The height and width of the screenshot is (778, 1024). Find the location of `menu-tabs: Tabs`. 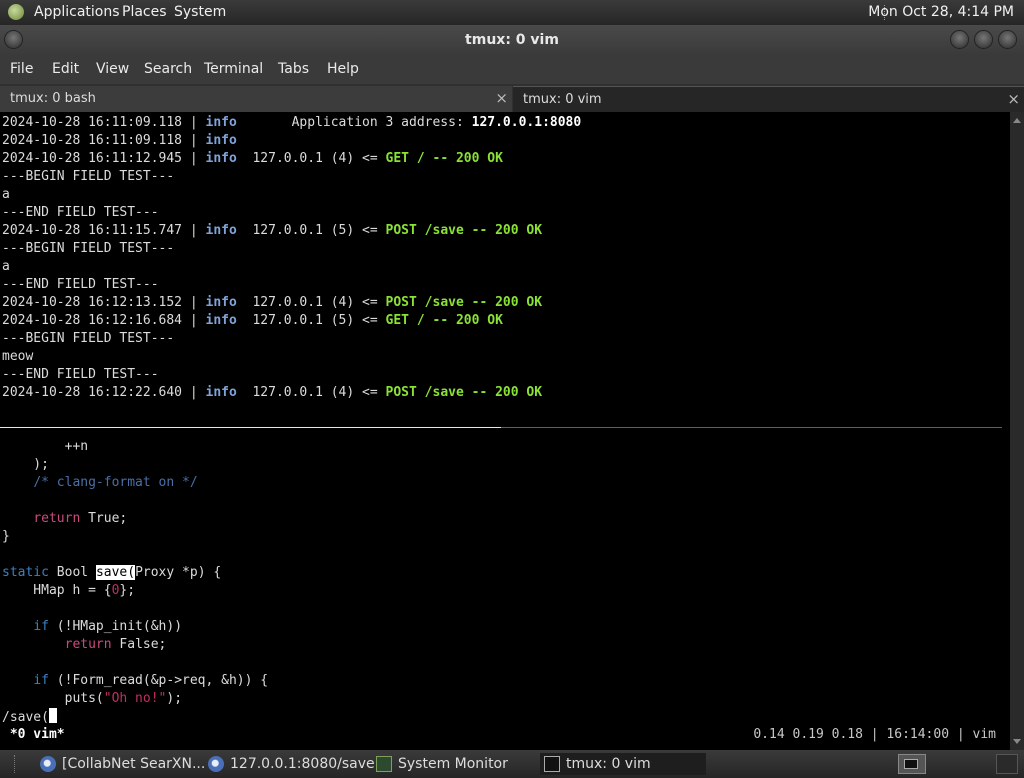

menu-tabs: Tabs is located at coordinates (293, 69).